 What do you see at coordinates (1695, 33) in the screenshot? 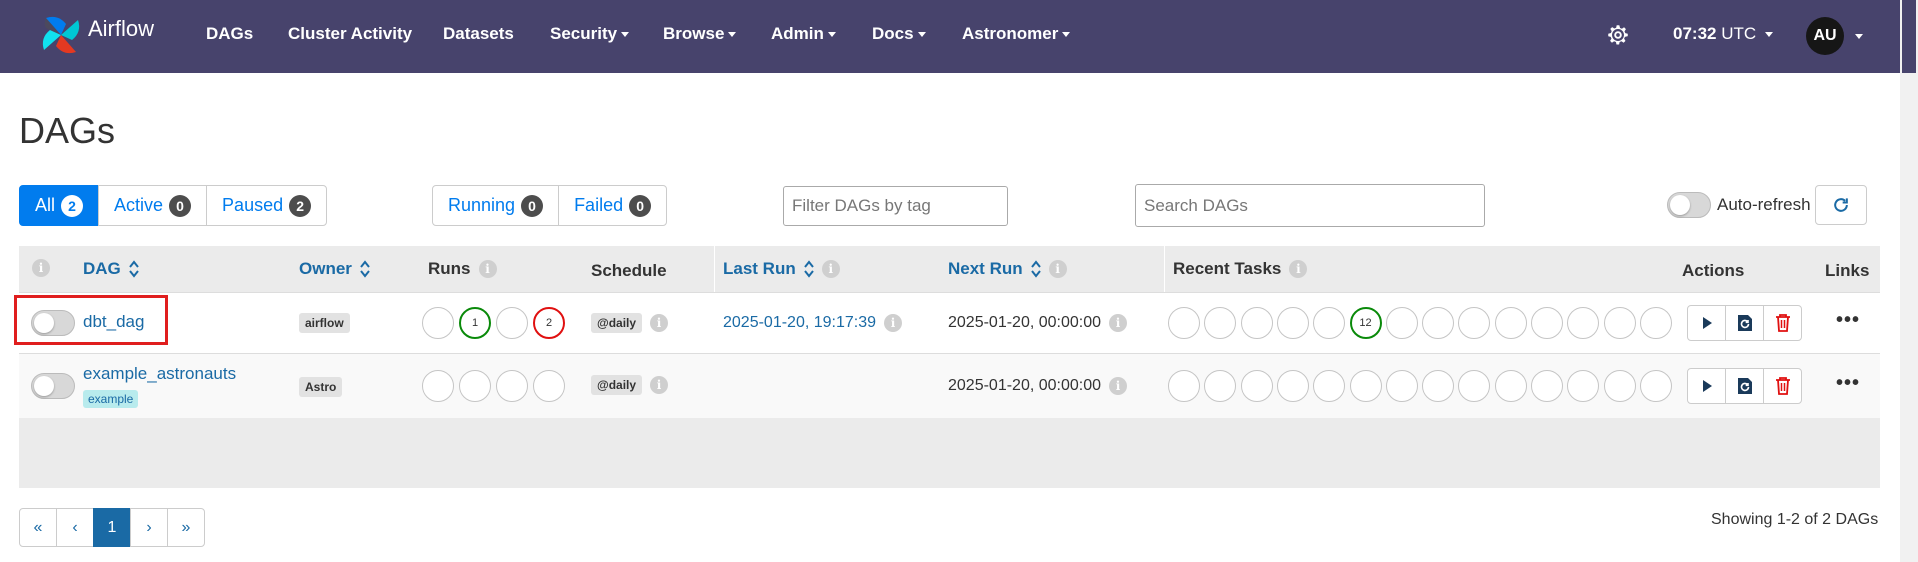
I see `current-time: 07:32` at bounding box center [1695, 33].